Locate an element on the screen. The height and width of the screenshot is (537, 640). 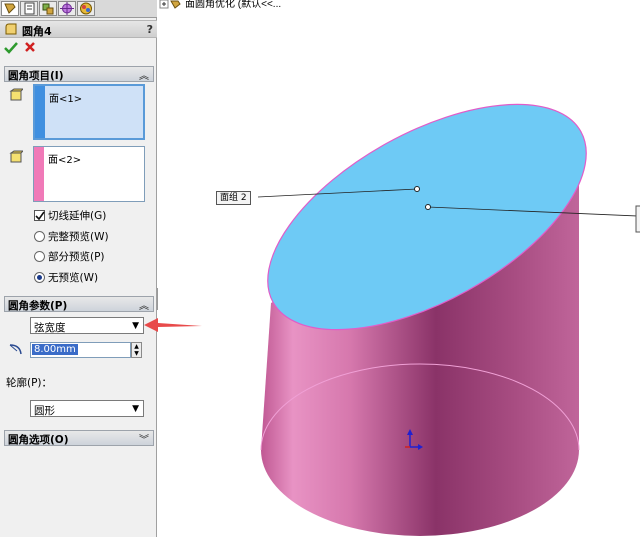
list-item: 面<2> is located at coordinates (64, 158).